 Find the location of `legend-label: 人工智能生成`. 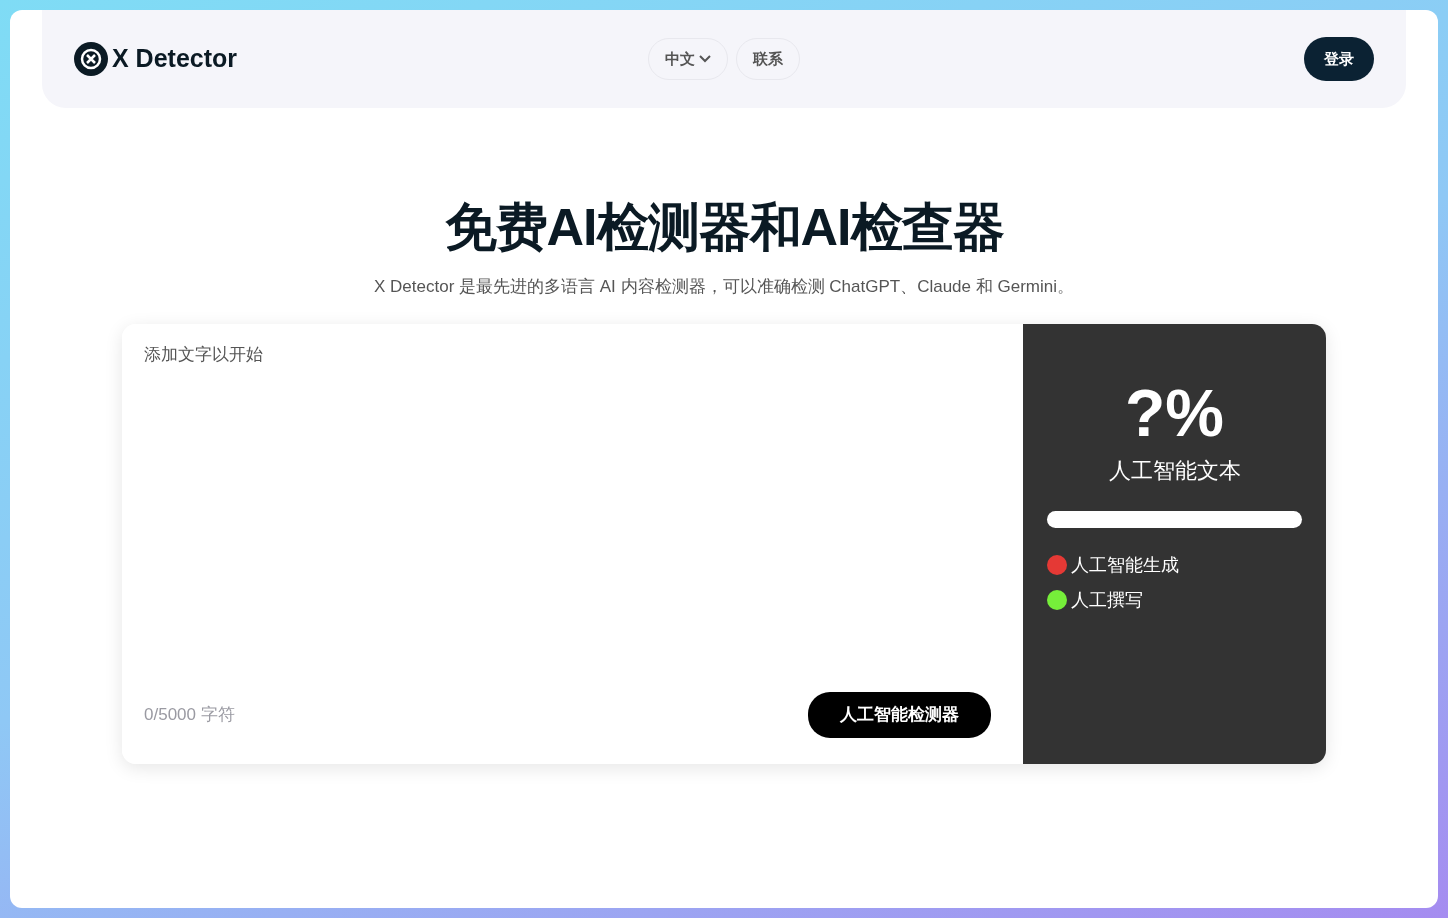

legend-label: 人工智能生成 is located at coordinates (1125, 565).